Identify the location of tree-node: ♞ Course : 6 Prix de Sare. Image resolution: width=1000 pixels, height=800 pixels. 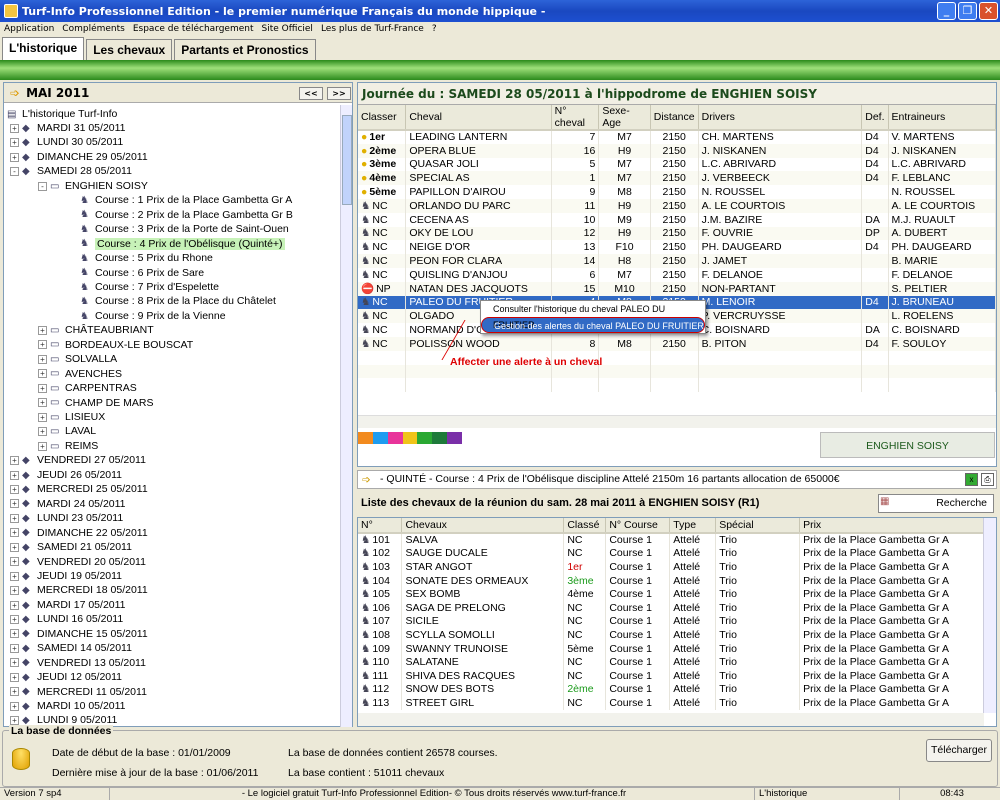
(136, 273).